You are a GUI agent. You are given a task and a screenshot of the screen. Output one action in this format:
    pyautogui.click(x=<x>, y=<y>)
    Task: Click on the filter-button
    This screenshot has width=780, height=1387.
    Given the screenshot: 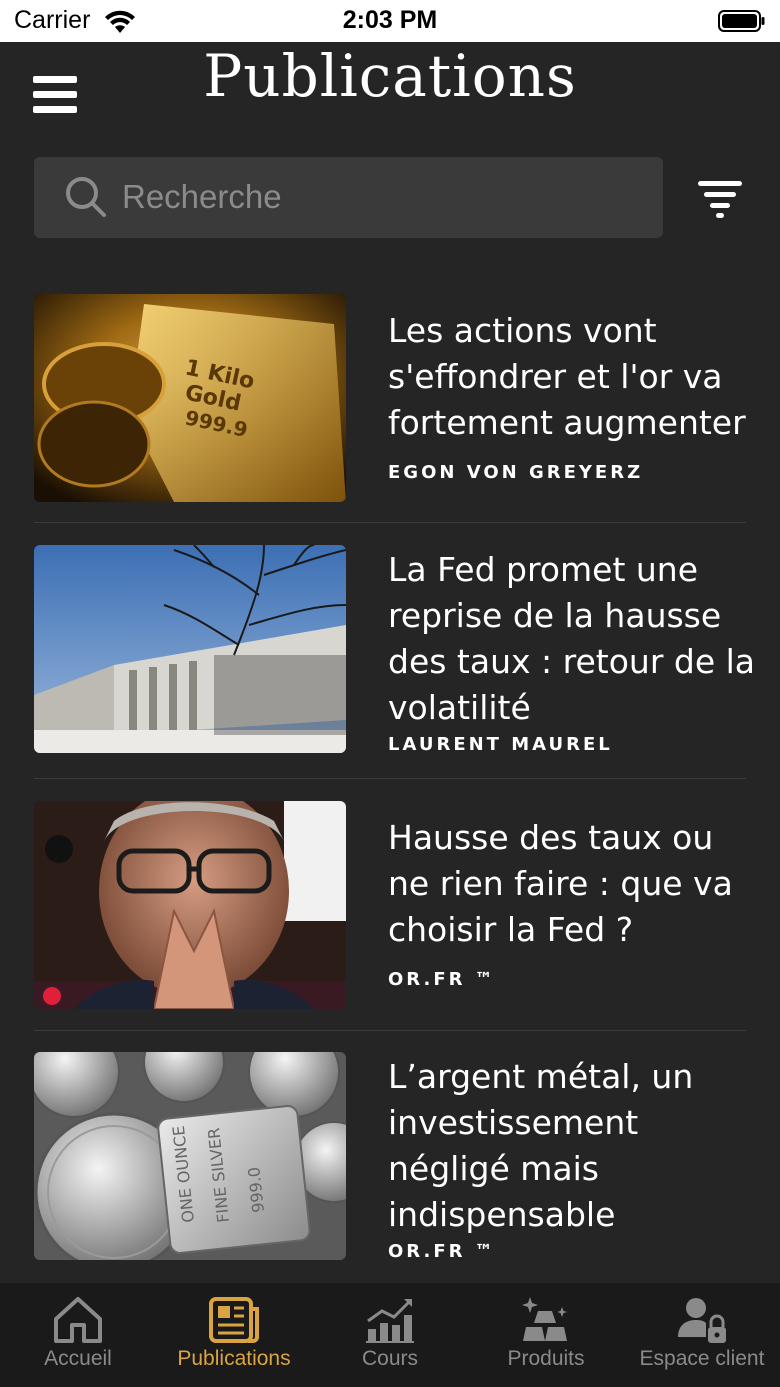 What is the action you would take?
    pyautogui.click(x=721, y=198)
    